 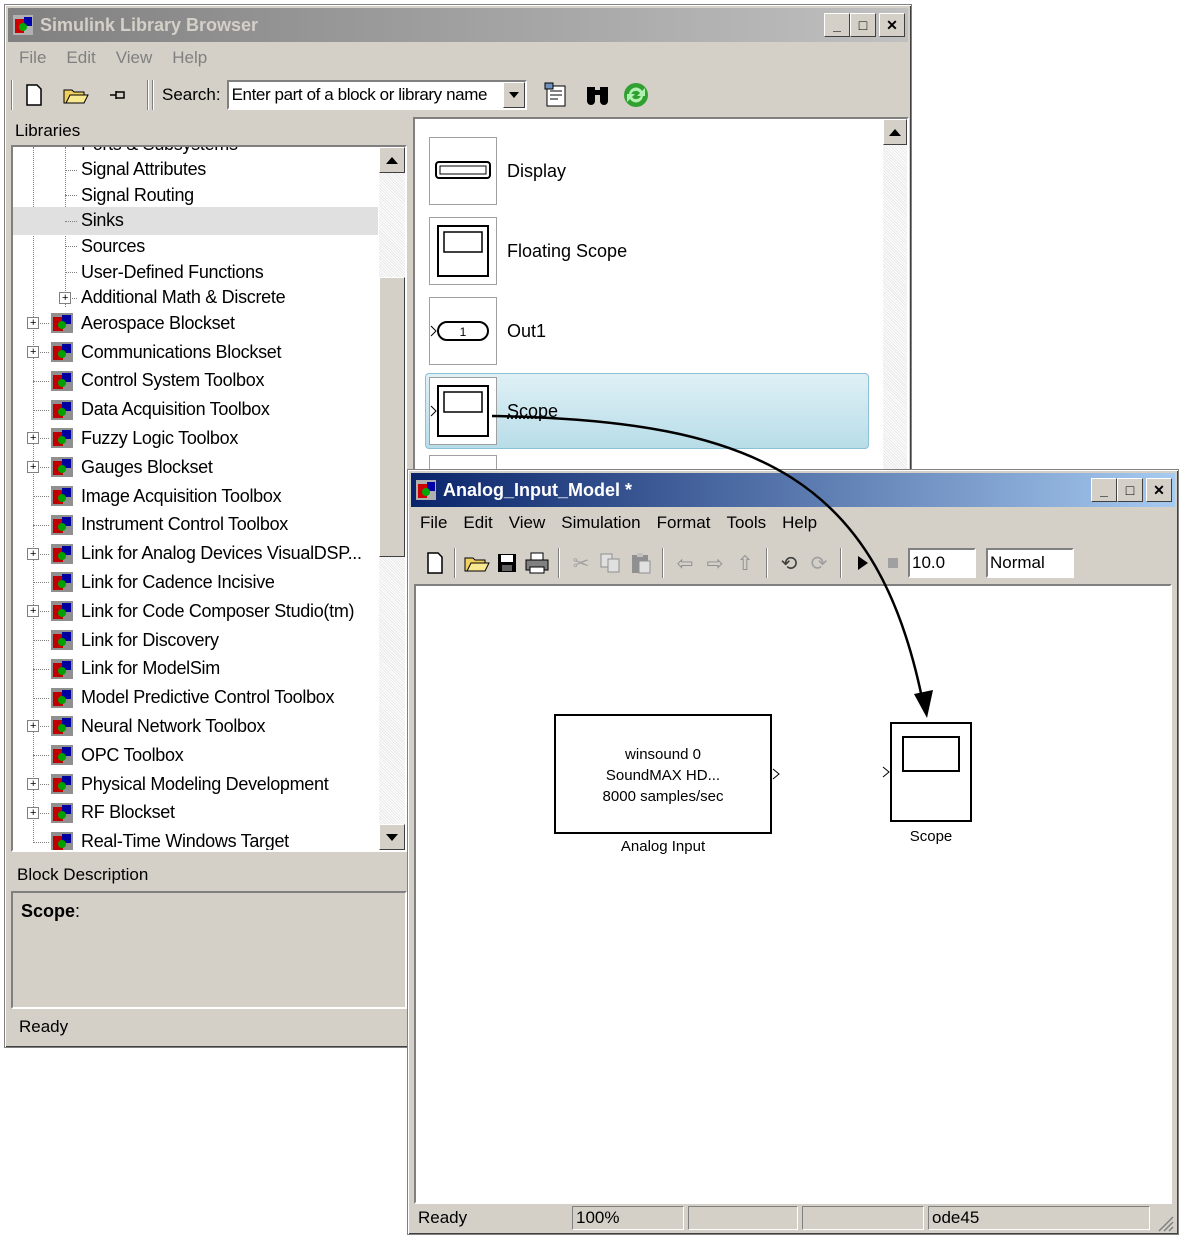 I want to click on model-minimize-button: _, so click(x=1104, y=490).